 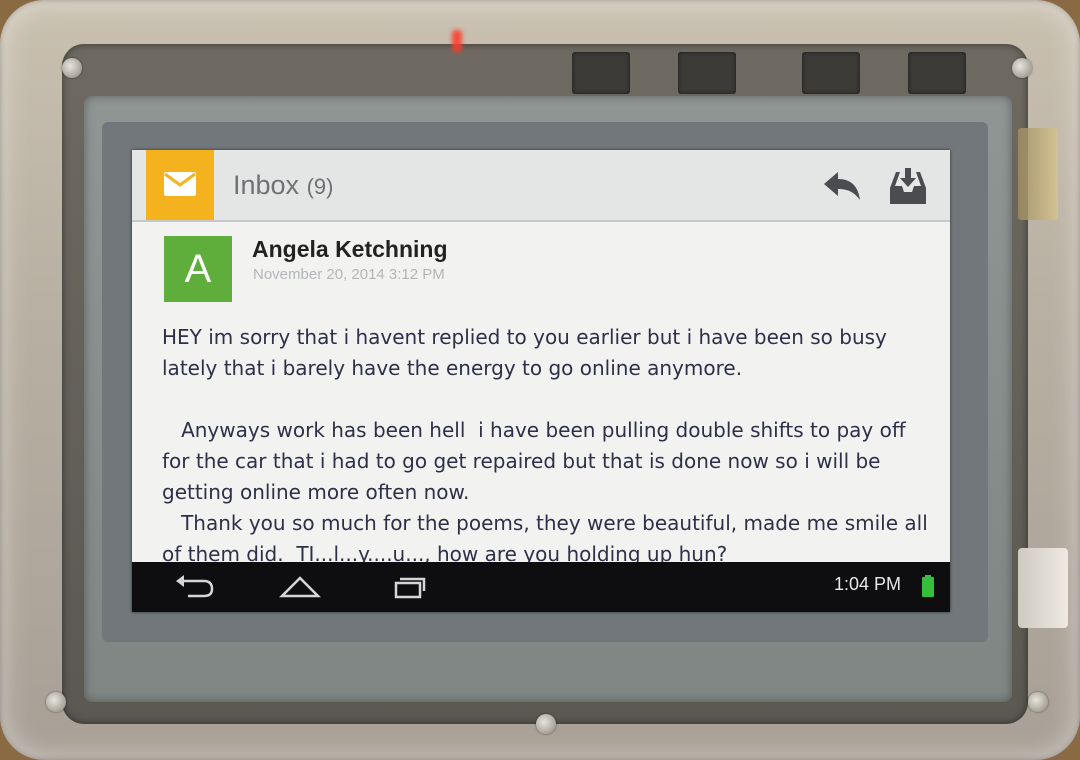 What do you see at coordinates (541, 587) in the screenshot?
I see `system-navigation-bar: 1:04 PM` at bounding box center [541, 587].